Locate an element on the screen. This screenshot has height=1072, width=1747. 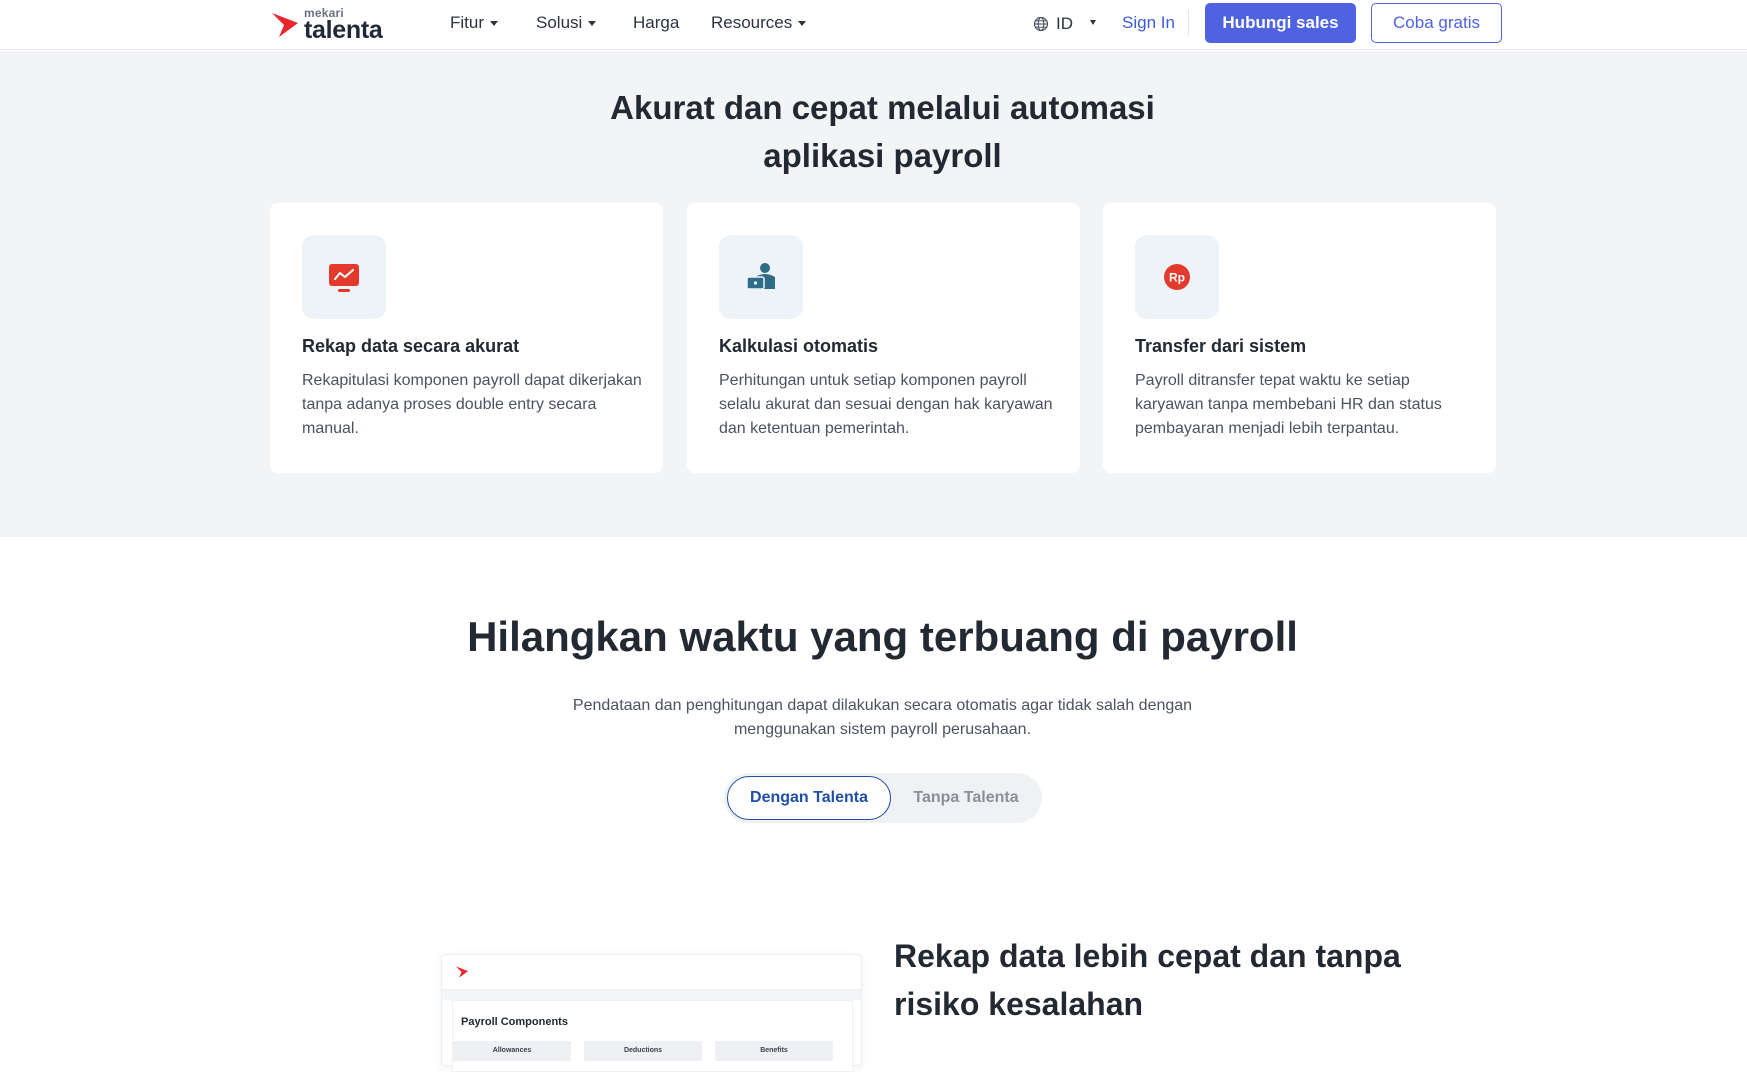
nav-item-harga: Harga is located at coordinates (656, 23).